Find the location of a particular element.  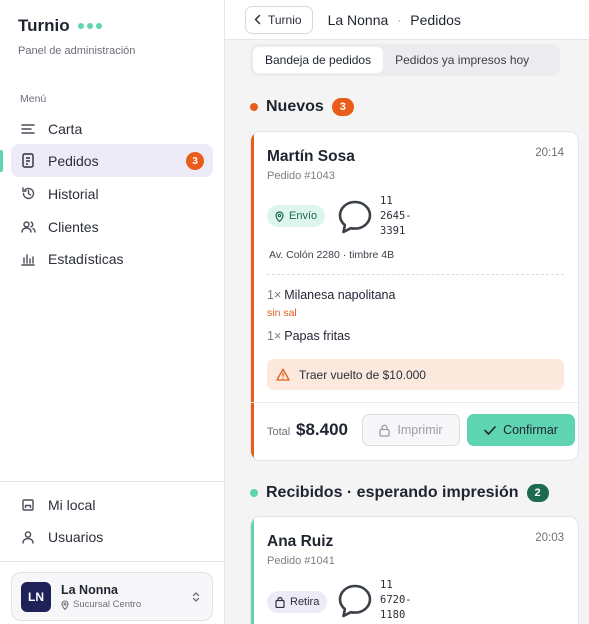

sidebar-item-mi-local: Mi local is located at coordinates (112, 504).